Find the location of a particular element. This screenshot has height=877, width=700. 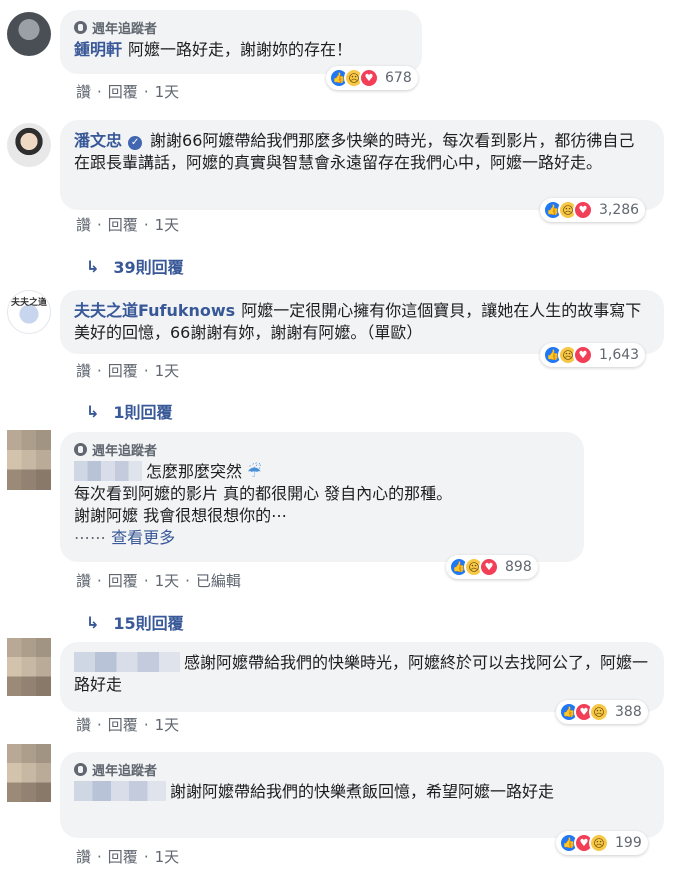

reaction-summary: 👍 ☹ ♥ 898 is located at coordinates (492, 567).